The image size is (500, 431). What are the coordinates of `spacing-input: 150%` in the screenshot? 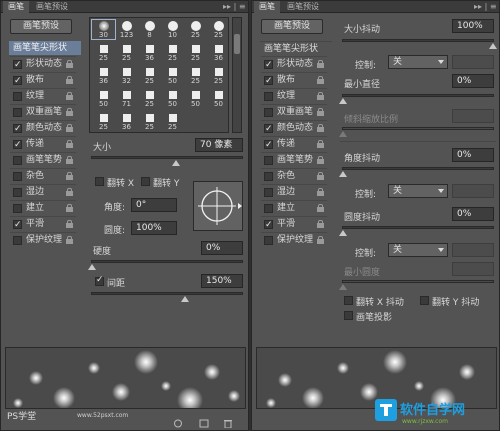 It's located at (222, 281).